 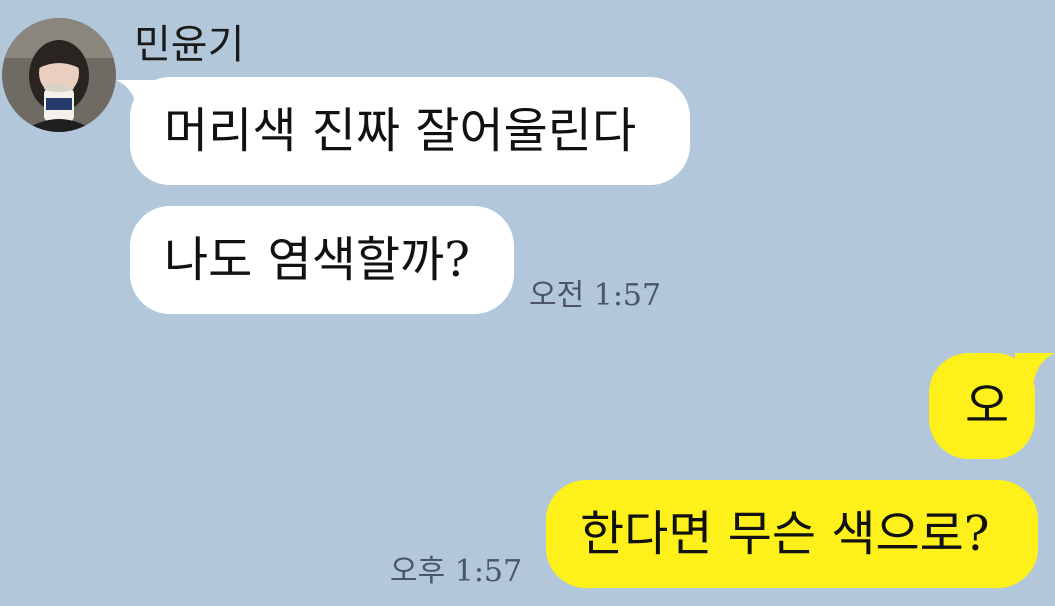 I want to click on sender-name: 민윤기, so click(x=189, y=45).